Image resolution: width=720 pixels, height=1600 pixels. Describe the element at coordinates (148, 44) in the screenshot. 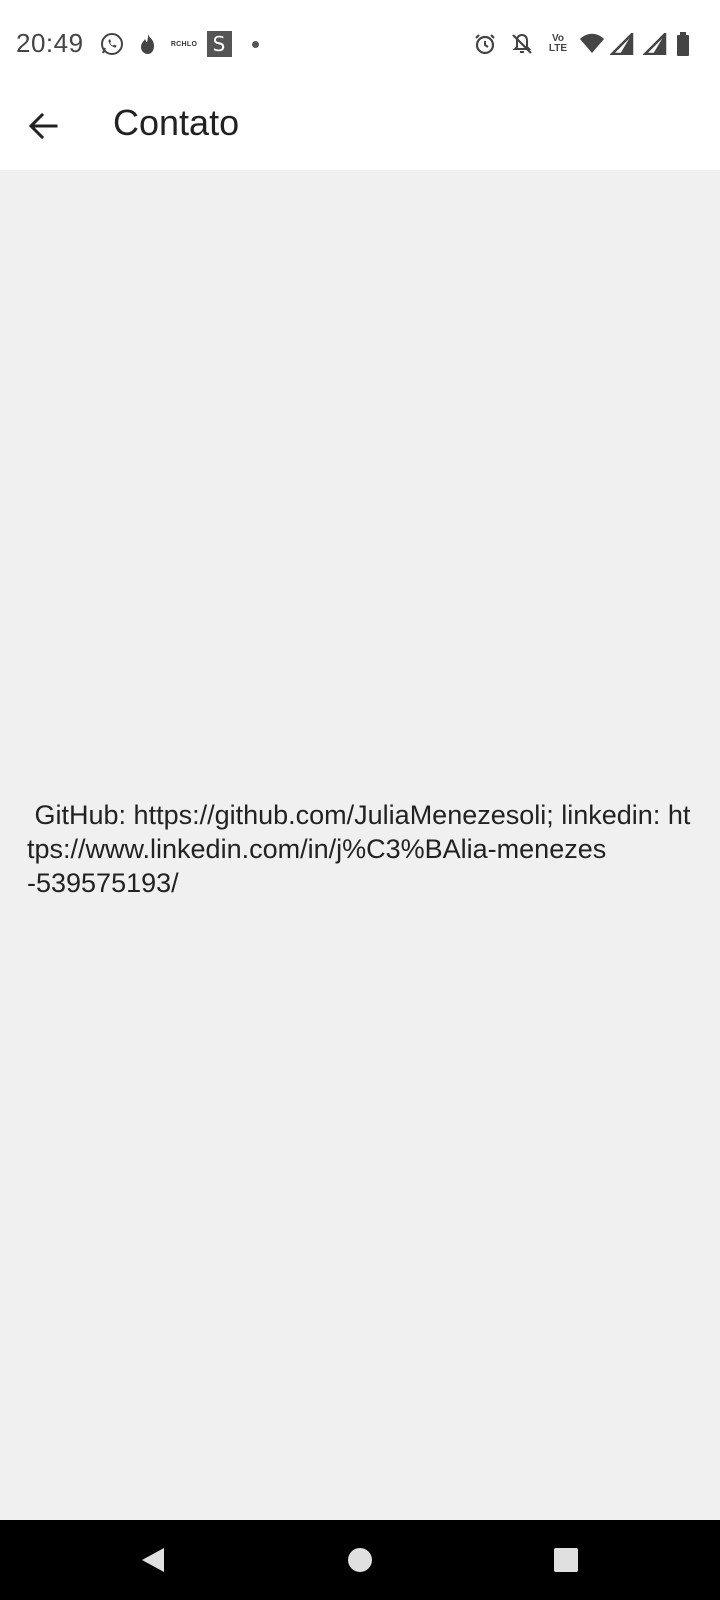

I see `tinder-icon` at that location.